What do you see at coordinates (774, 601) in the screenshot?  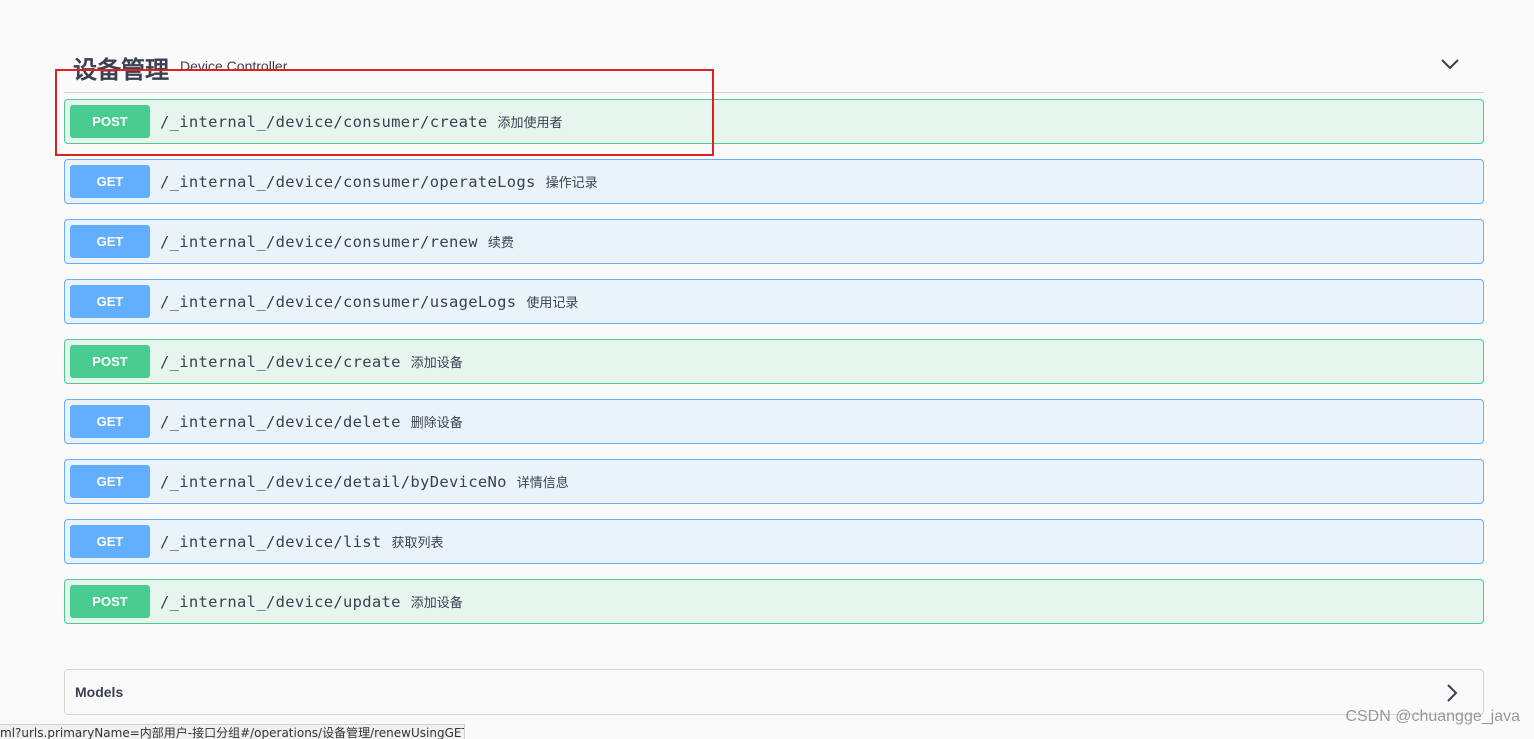 I see `operation-row: POST /_internal_/device/update 添加设备` at bounding box center [774, 601].